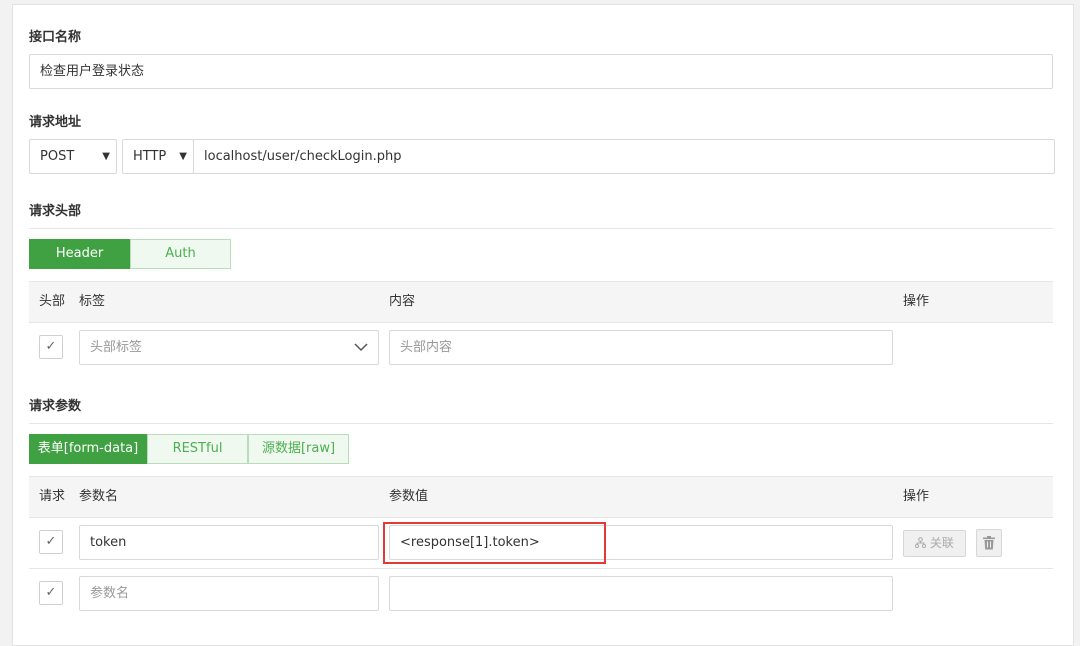  Describe the element at coordinates (402, 301) in the screenshot. I see `column-content: 内容` at that location.